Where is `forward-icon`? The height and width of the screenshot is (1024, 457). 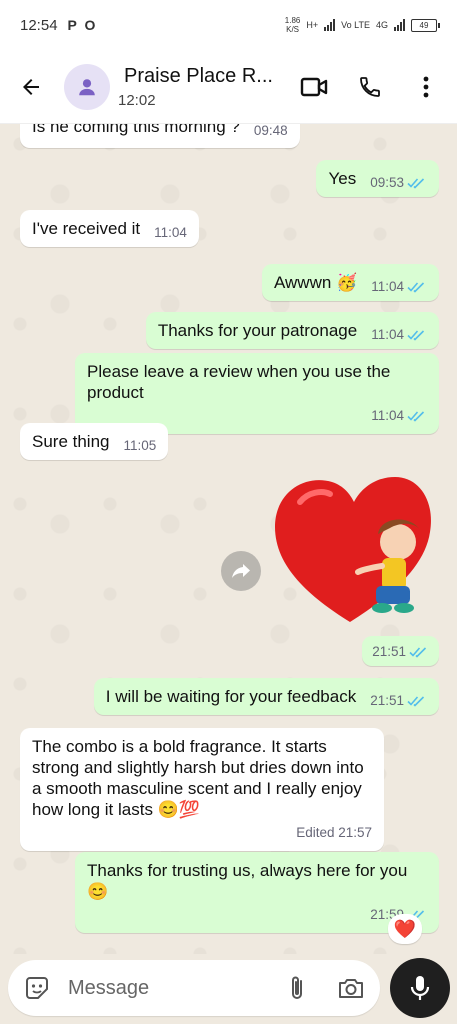 forward-icon is located at coordinates (241, 571).